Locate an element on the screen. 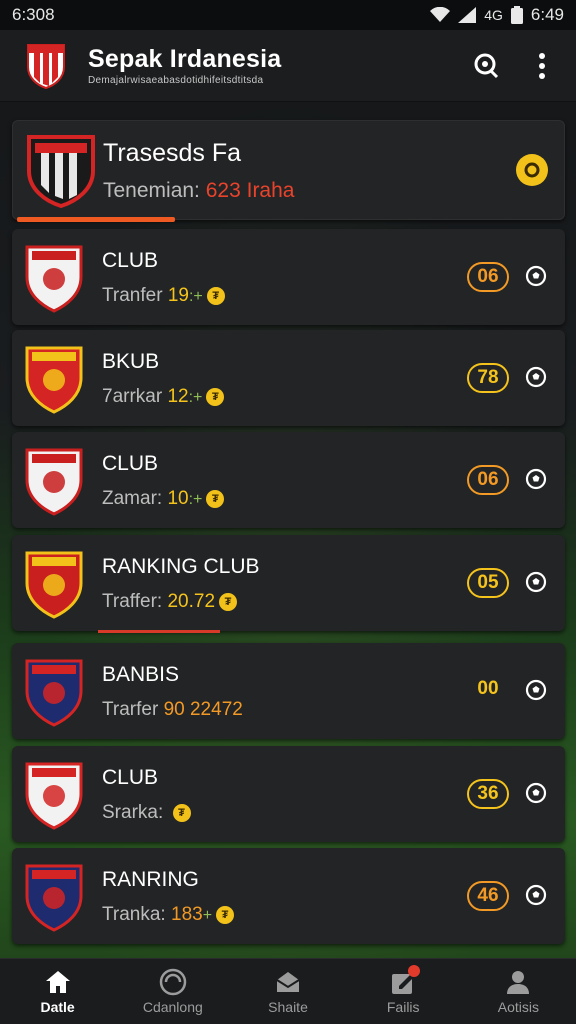  club-stat-label: Traffer: is located at coordinates (132, 601).